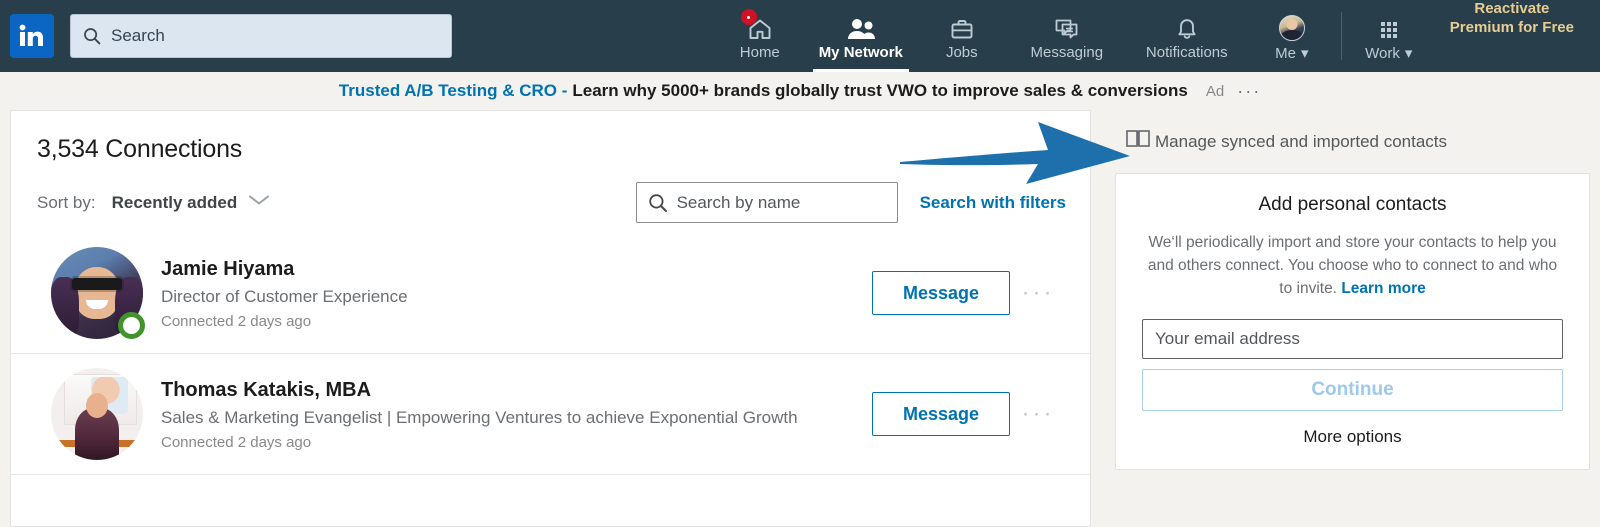 This screenshot has height=527, width=1600. I want to click on premium-line-2: Premium for Free, so click(1511, 27).